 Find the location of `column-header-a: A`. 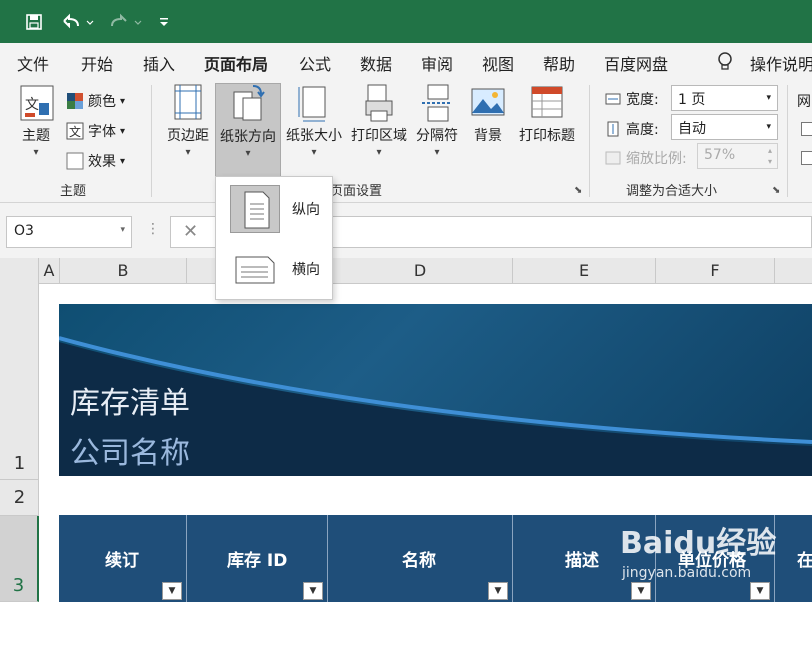

column-header-a: A is located at coordinates (49, 271).